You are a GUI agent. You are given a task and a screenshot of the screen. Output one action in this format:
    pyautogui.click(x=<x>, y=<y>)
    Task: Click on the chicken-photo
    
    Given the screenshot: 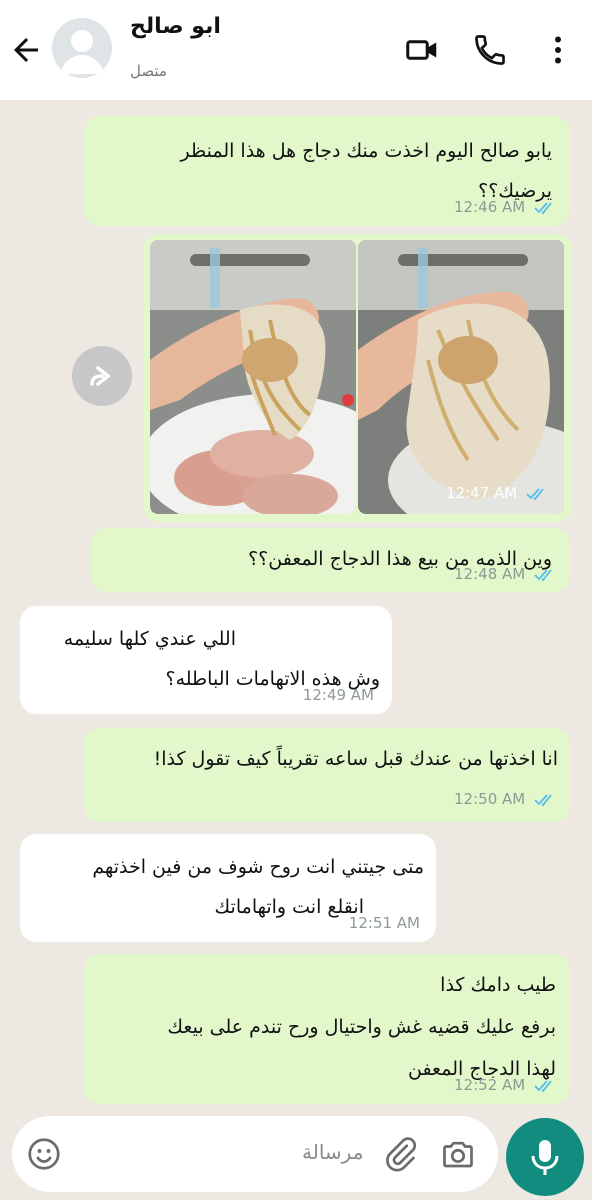 What is the action you would take?
    pyautogui.click(x=253, y=377)
    